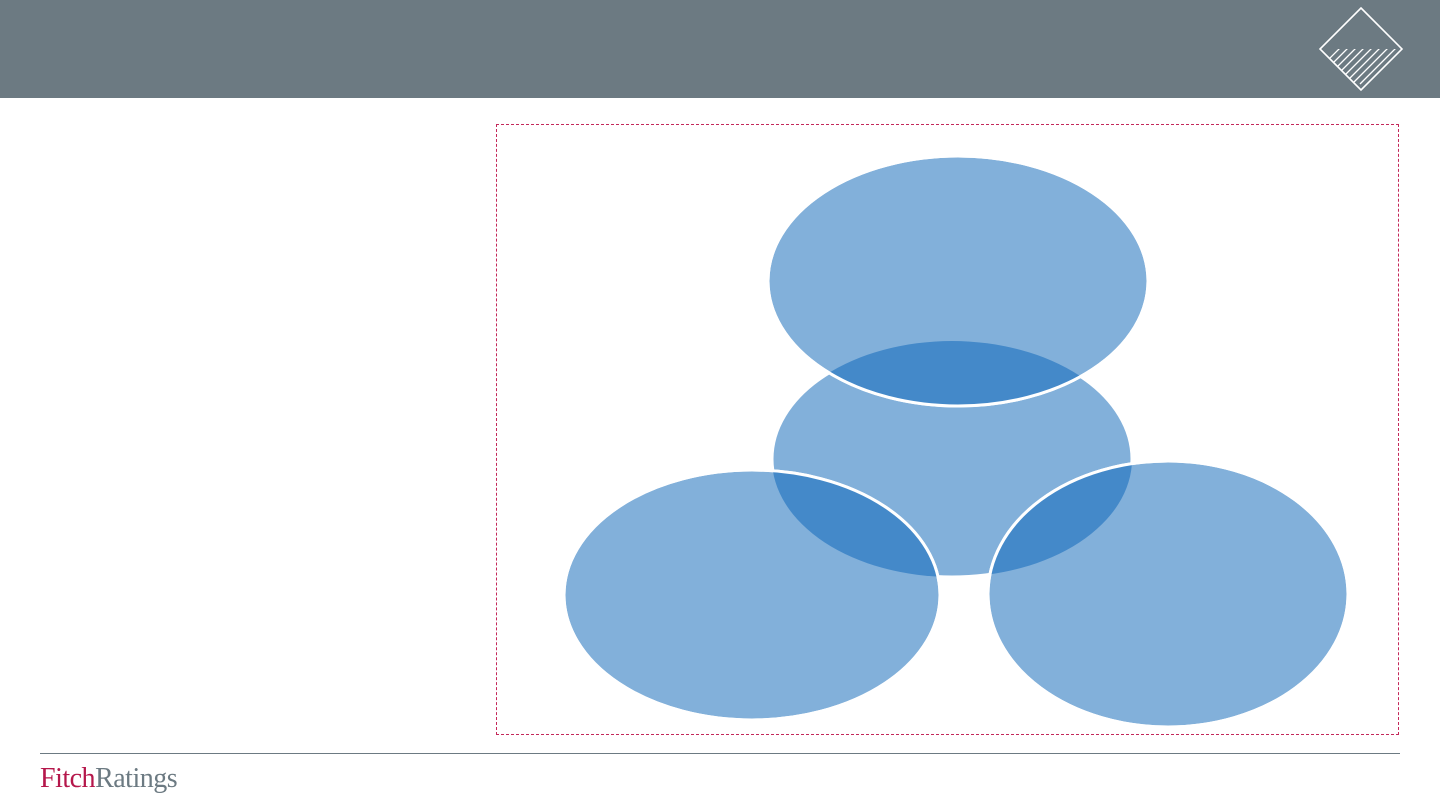 The width and height of the screenshot is (1440, 810). Describe the element at coordinates (1361, 49) in the screenshot. I see `fitch-diamond-logo-icon` at that location.